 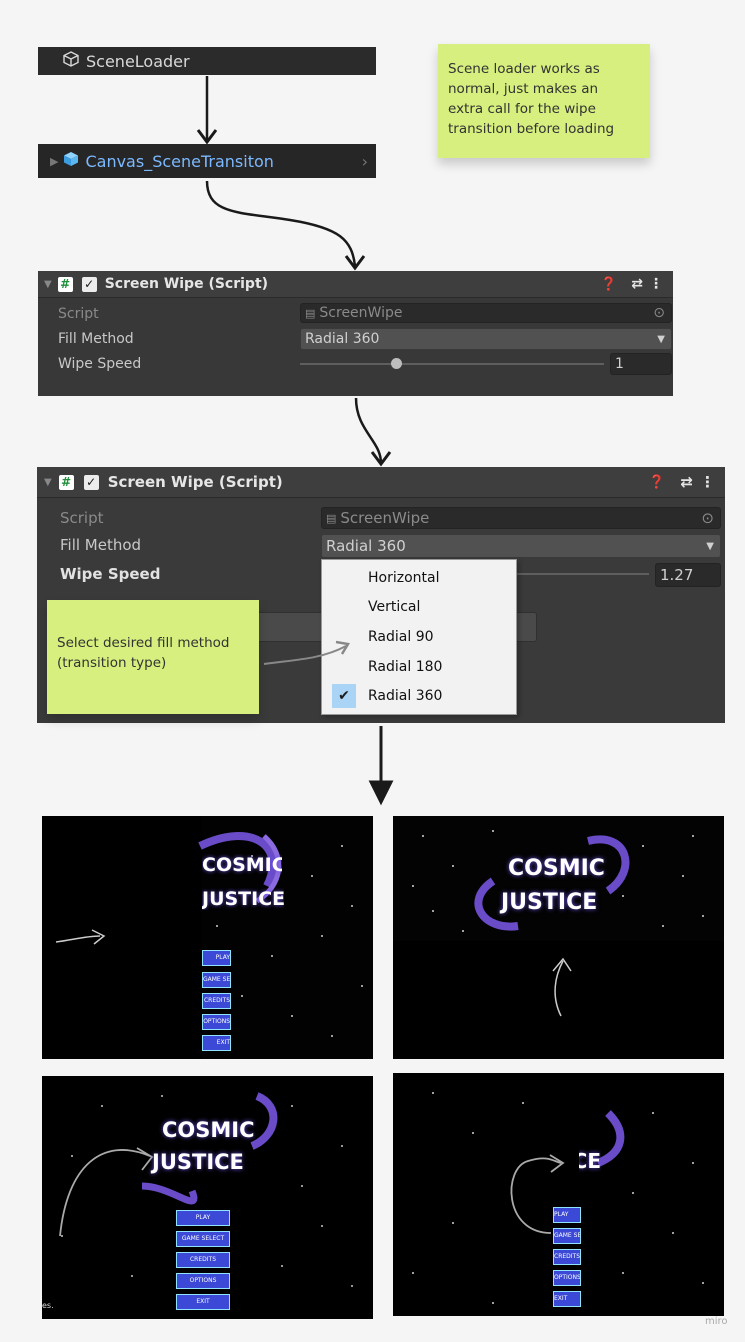 What do you see at coordinates (558, 916) in the screenshot?
I see `starfield` at bounding box center [558, 916].